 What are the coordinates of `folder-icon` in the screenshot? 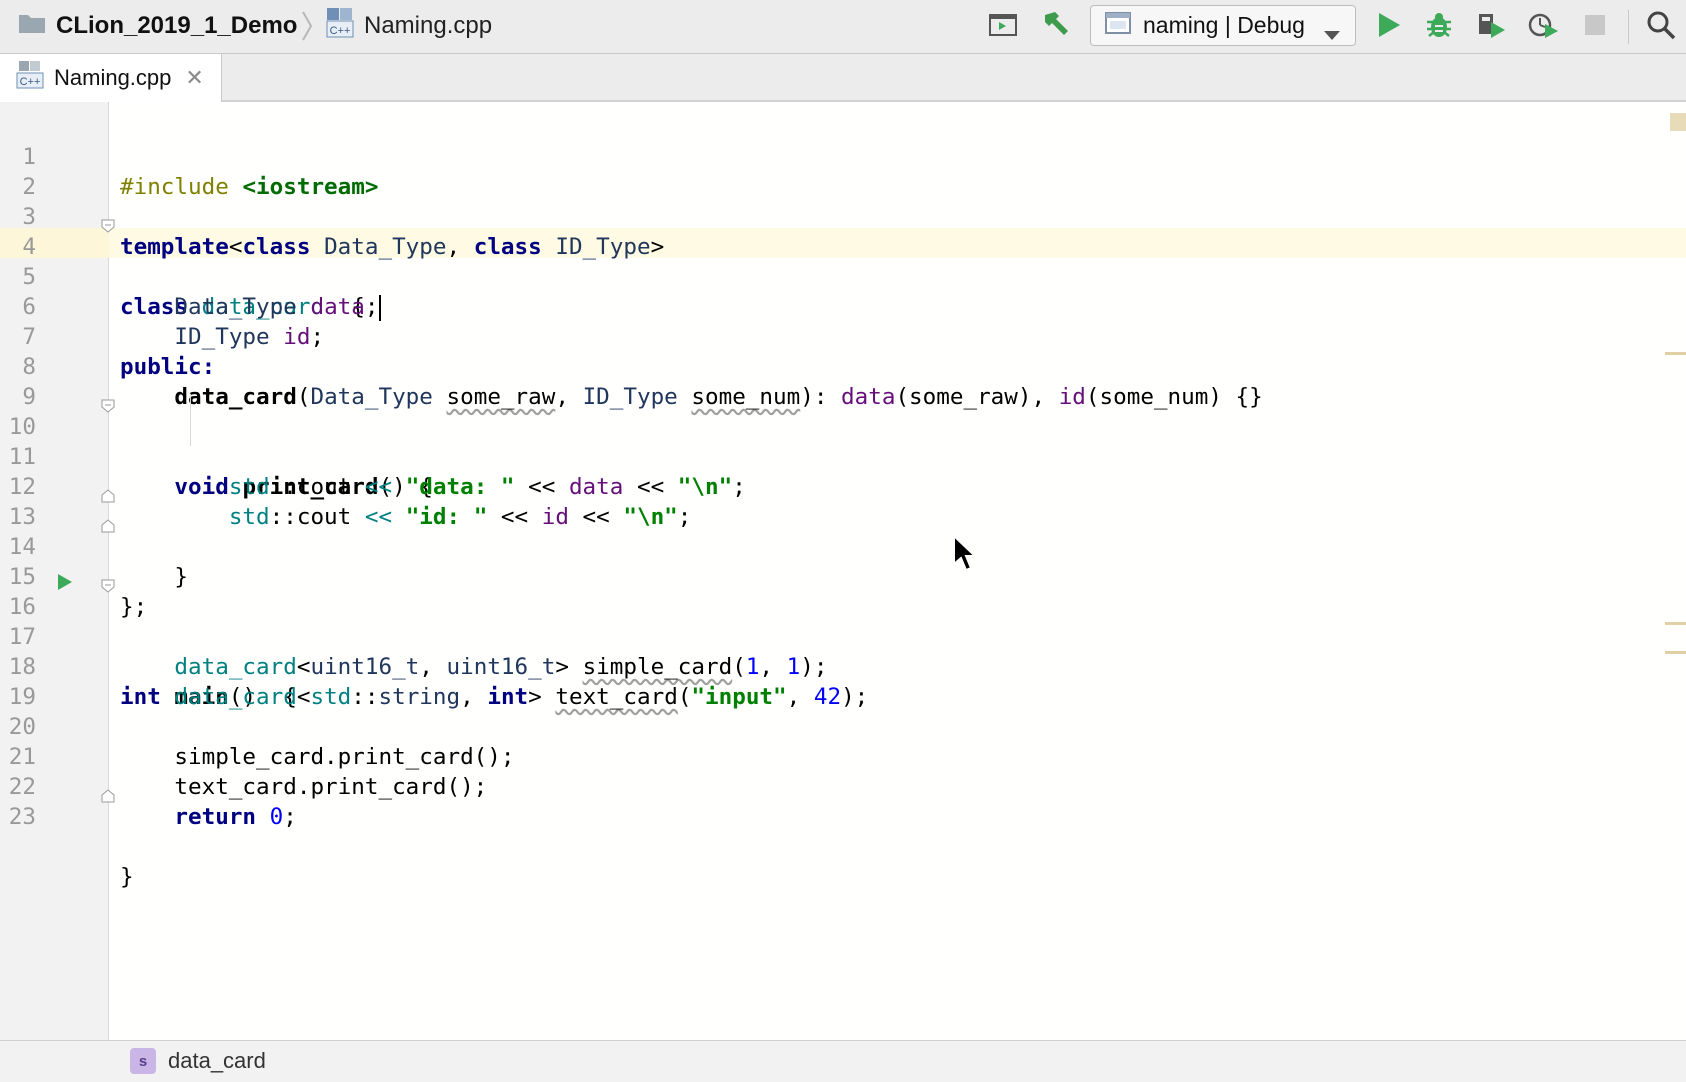 It's located at (32, 26).